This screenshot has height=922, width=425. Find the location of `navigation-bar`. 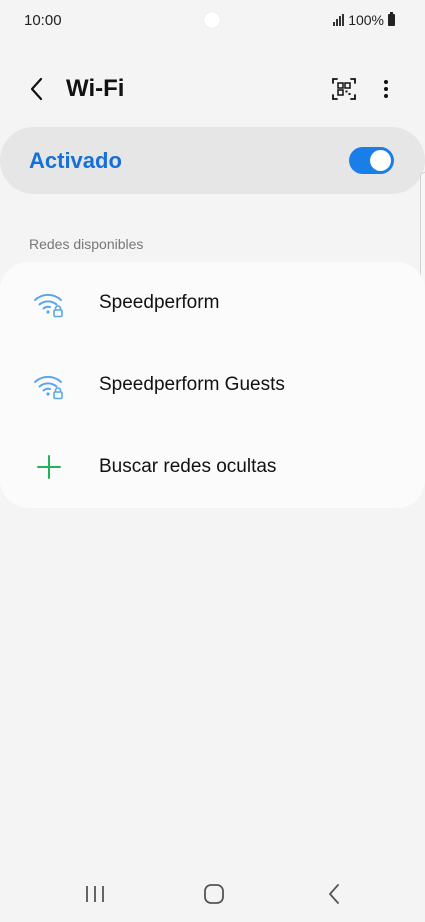

navigation-bar is located at coordinates (212, 896).